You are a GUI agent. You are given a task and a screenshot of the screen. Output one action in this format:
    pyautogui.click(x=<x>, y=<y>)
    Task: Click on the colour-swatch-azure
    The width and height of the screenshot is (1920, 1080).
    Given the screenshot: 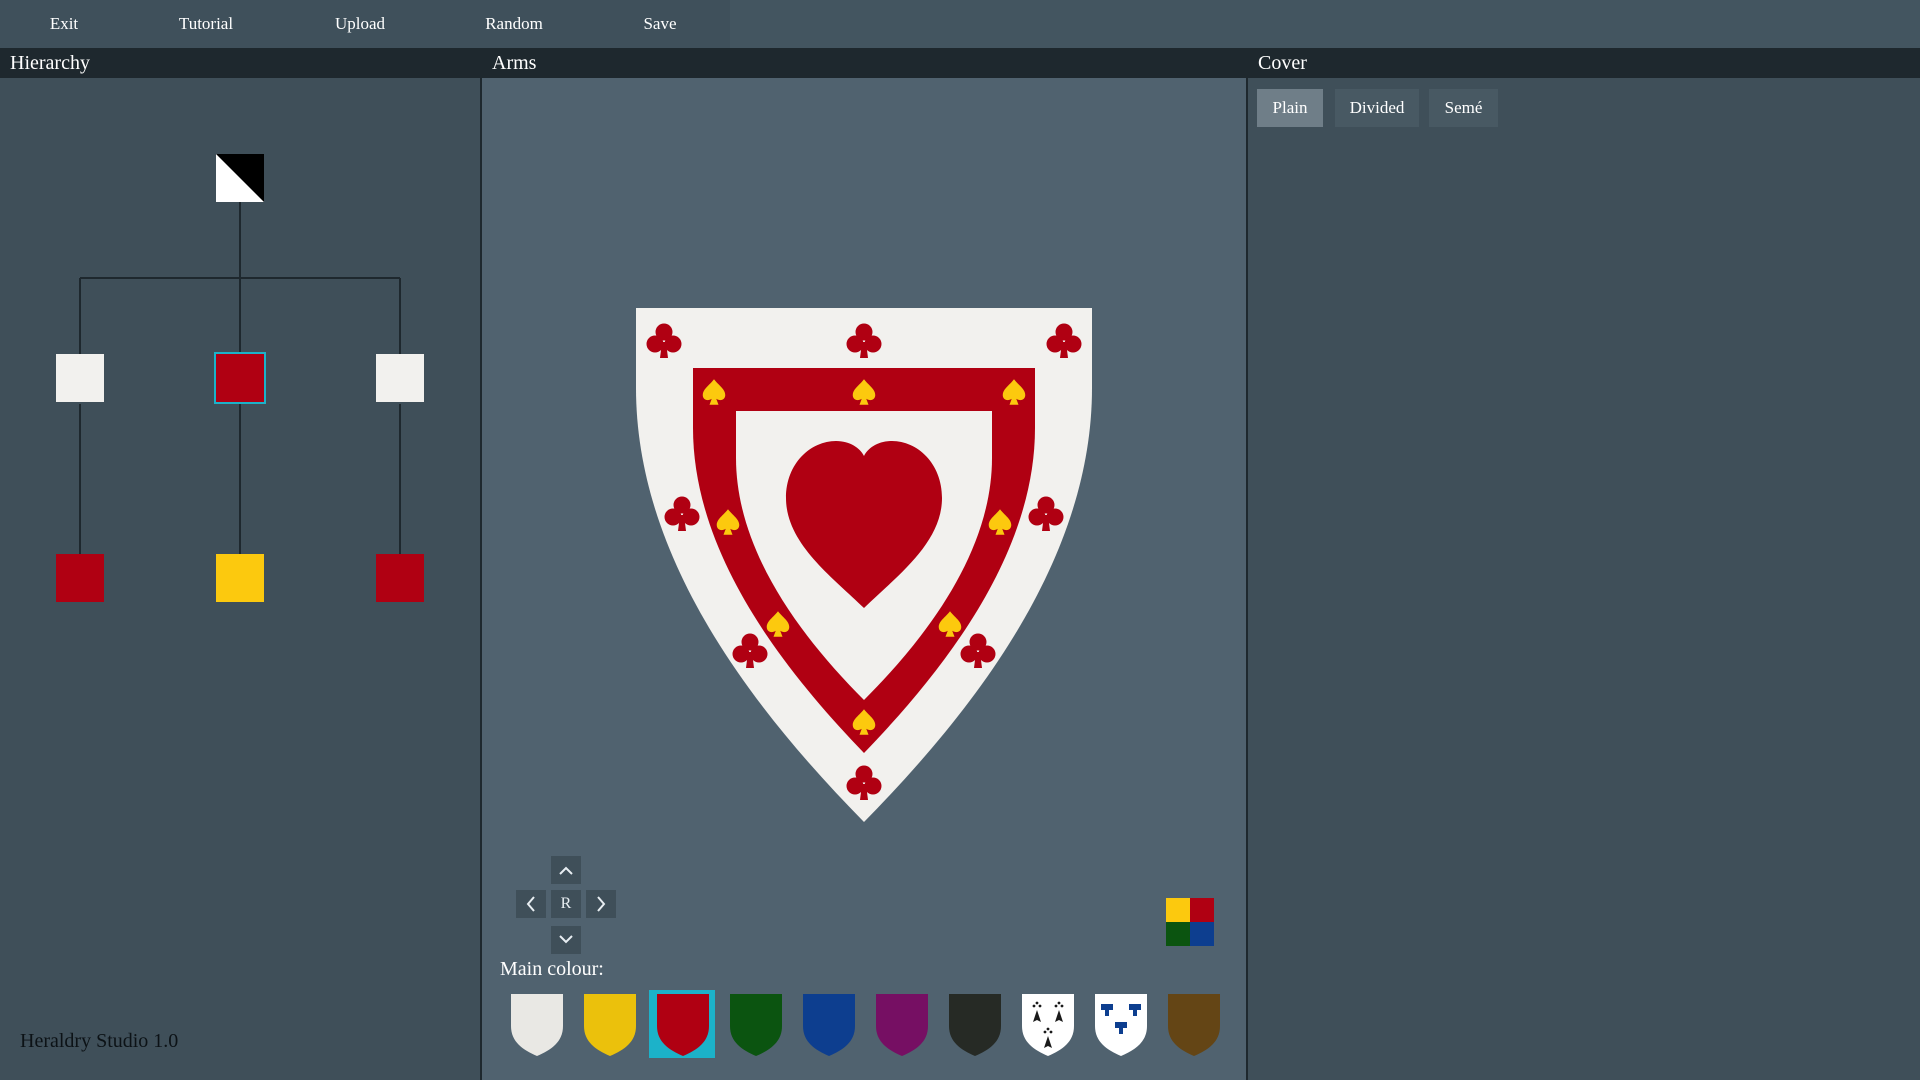 What is the action you would take?
    pyautogui.click(x=828, y=1024)
    